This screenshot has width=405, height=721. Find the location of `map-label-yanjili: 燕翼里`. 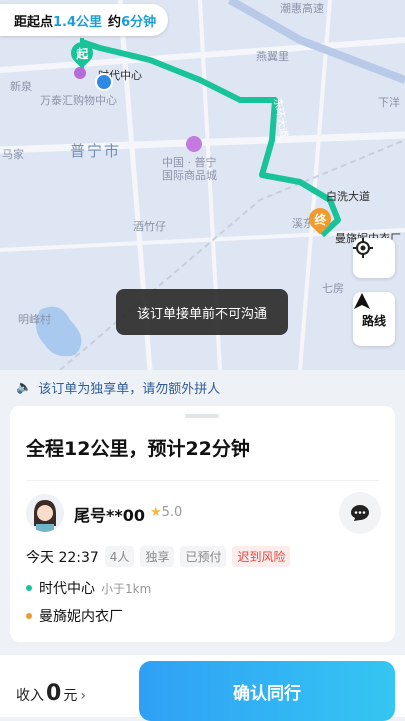

map-label-yanjili: 燕翼里 is located at coordinates (272, 56).